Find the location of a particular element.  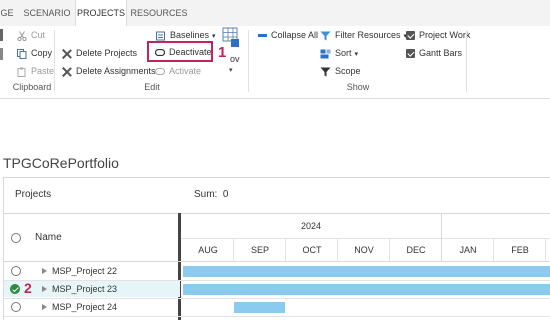

cut-button: Cut is located at coordinates (31, 35).